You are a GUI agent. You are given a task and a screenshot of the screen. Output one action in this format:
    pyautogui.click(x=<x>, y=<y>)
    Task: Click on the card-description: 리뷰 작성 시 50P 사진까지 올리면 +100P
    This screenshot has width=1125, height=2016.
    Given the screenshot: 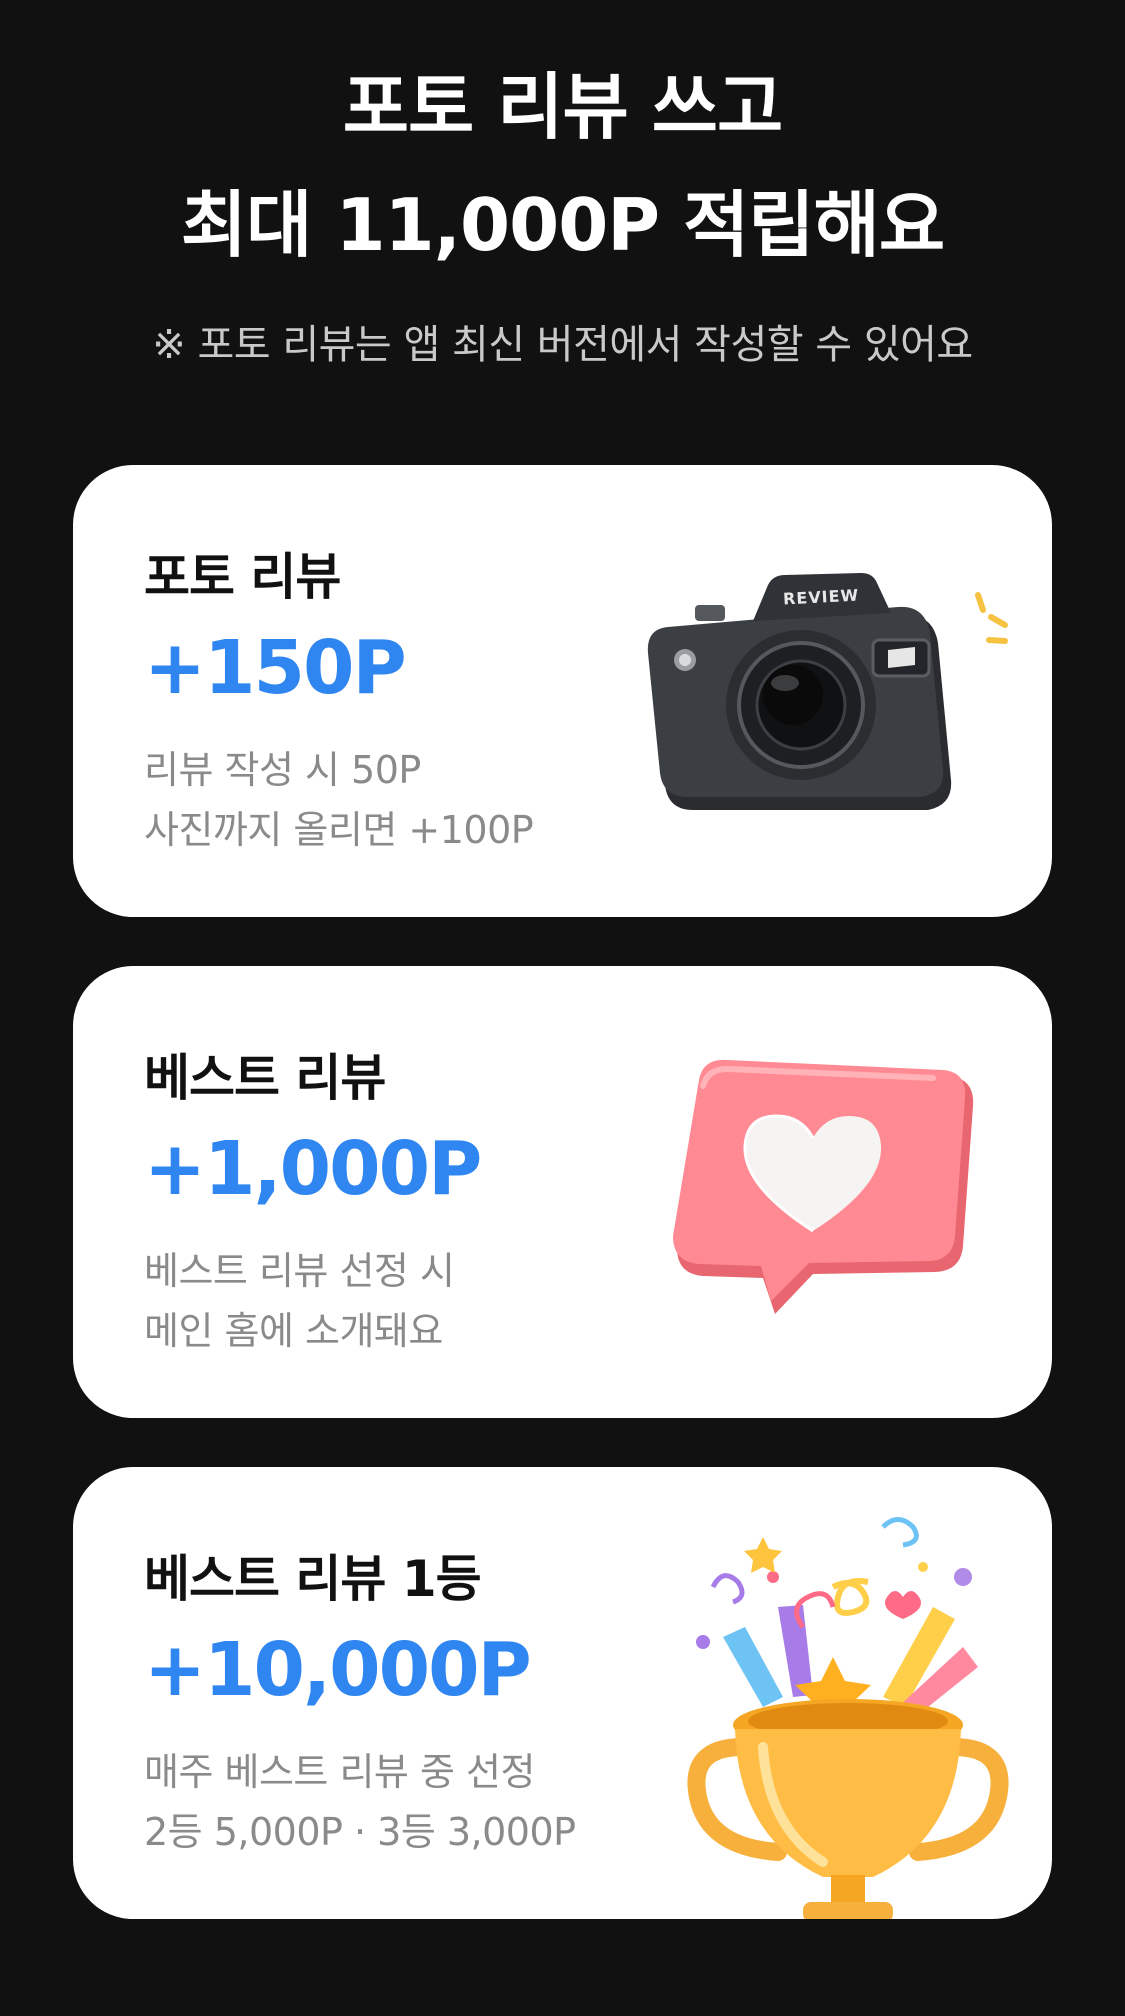 What is the action you would take?
    pyautogui.click(x=339, y=800)
    